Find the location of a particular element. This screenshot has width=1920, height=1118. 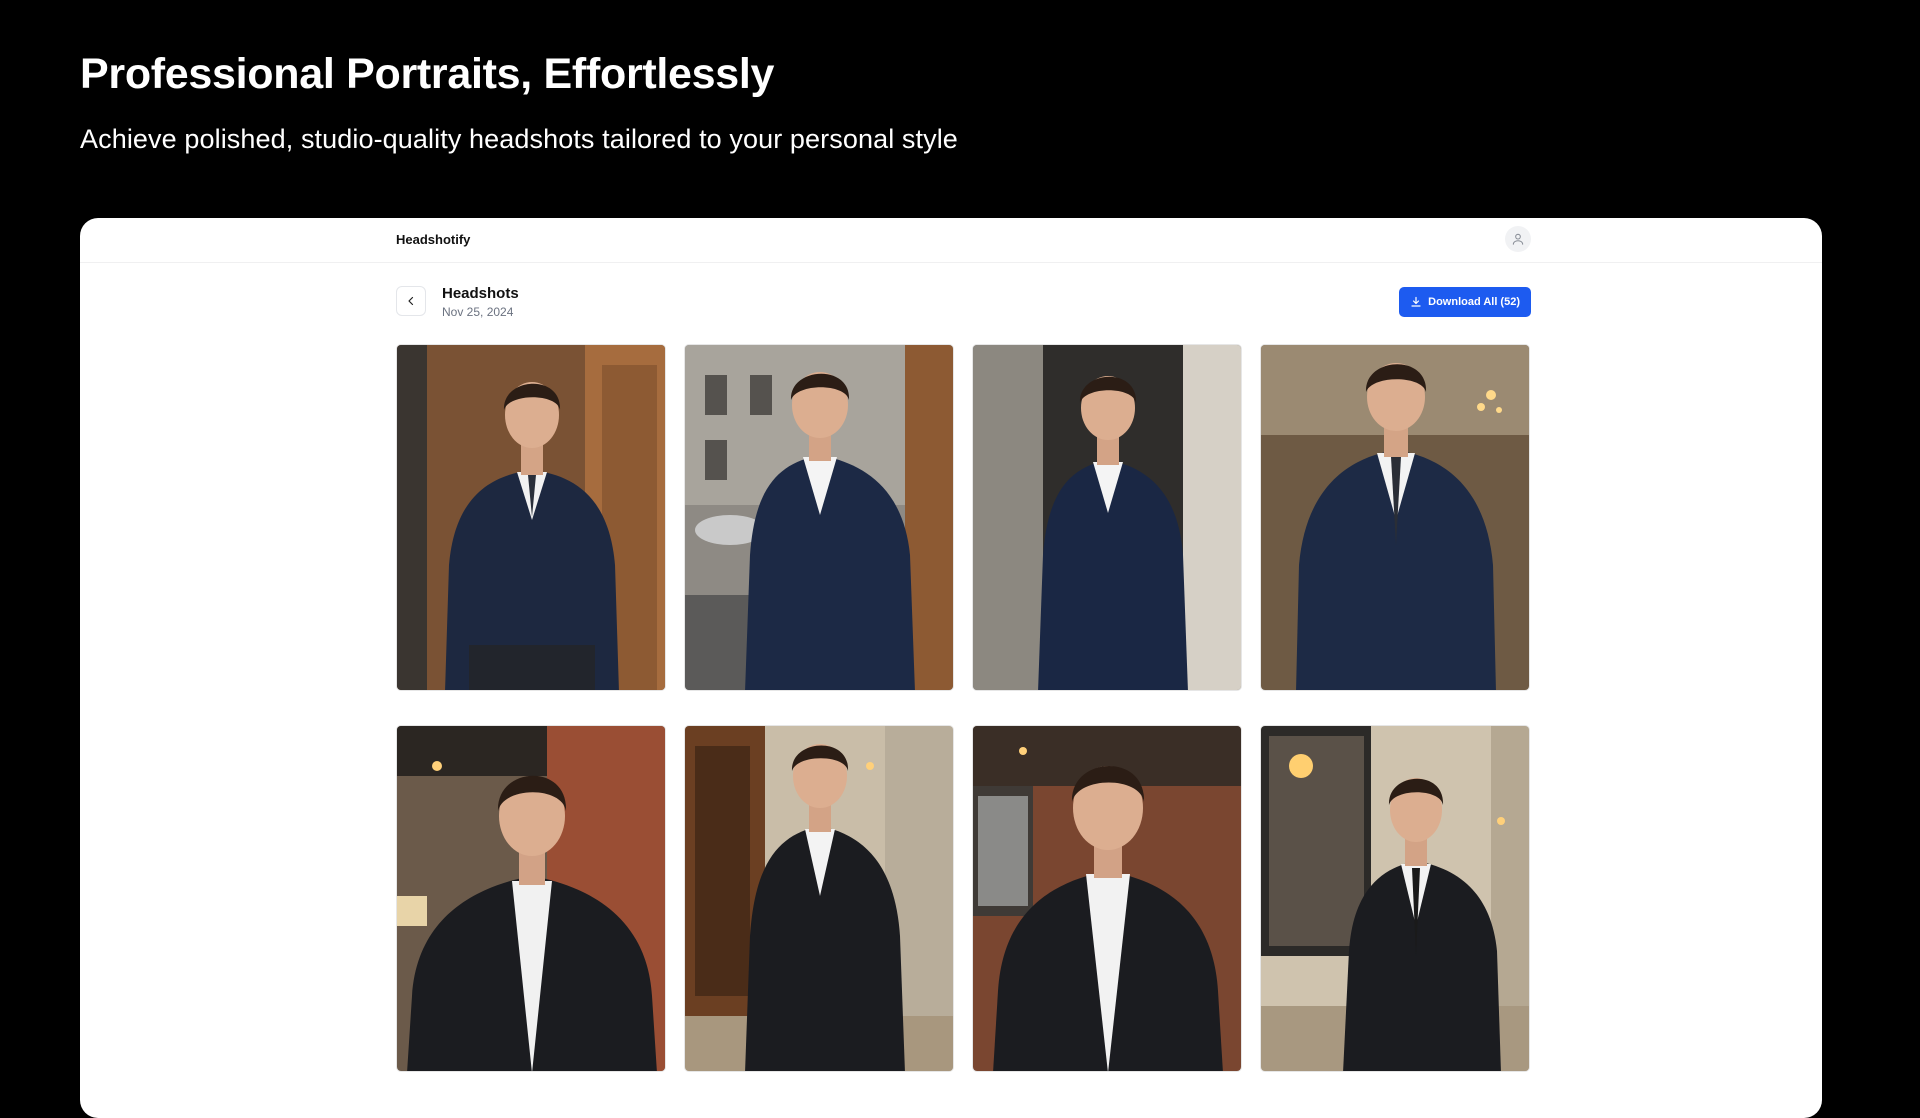

page-title: Headshots is located at coordinates (480, 293).